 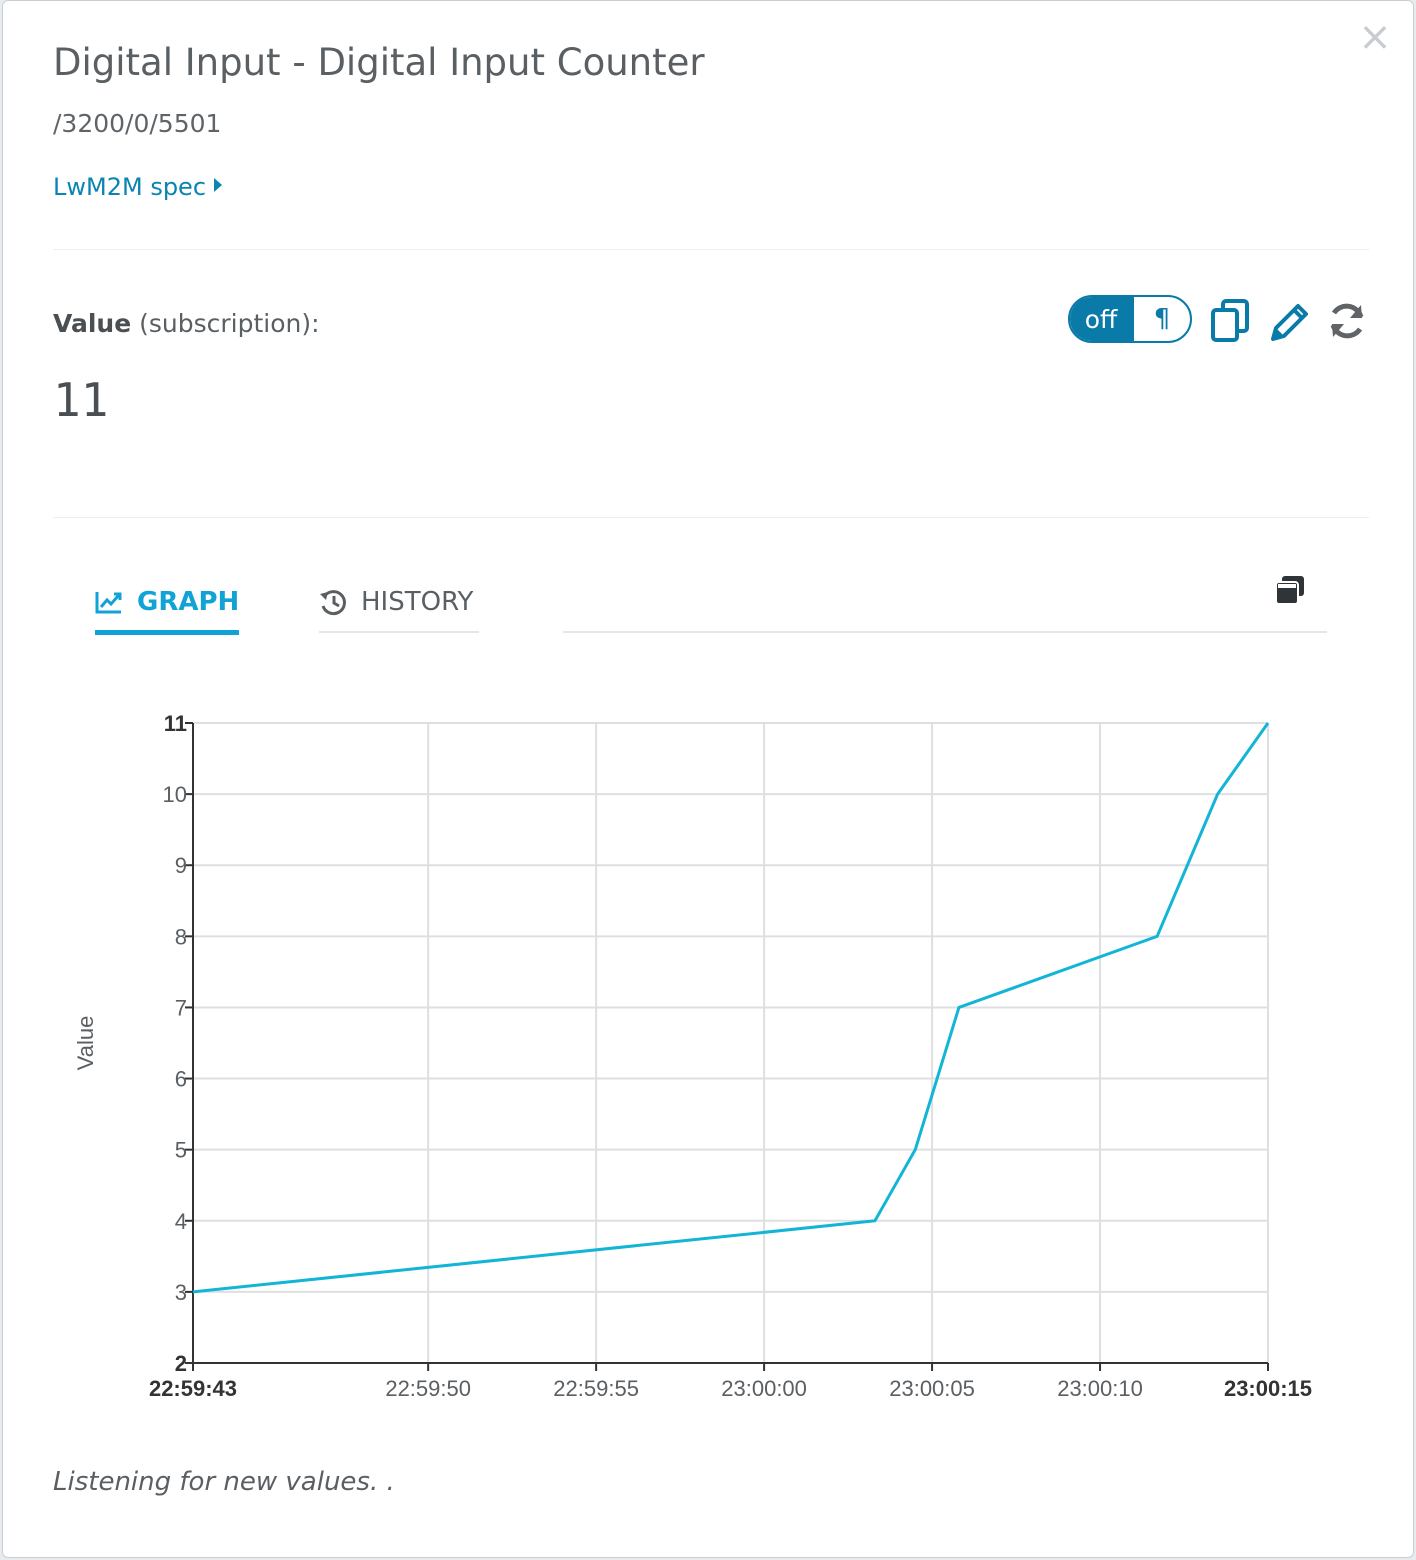 What do you see at coordinates (1101, 319) in the screenshot?
I see `toggle-off-label: off` at bounding box center [1101, 319].